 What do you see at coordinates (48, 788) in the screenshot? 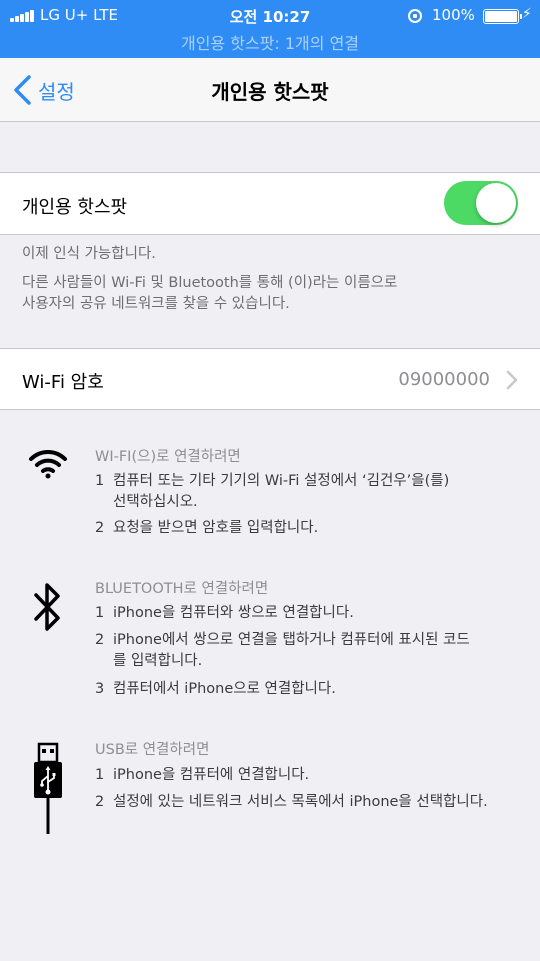
I see `usb-icon` at bounding box center [48, 788].